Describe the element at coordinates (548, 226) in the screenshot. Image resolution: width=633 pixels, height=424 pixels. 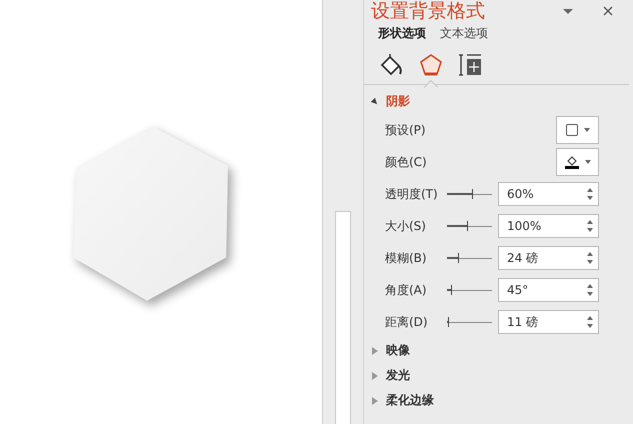
I see `spin-field: 100%` at that location.